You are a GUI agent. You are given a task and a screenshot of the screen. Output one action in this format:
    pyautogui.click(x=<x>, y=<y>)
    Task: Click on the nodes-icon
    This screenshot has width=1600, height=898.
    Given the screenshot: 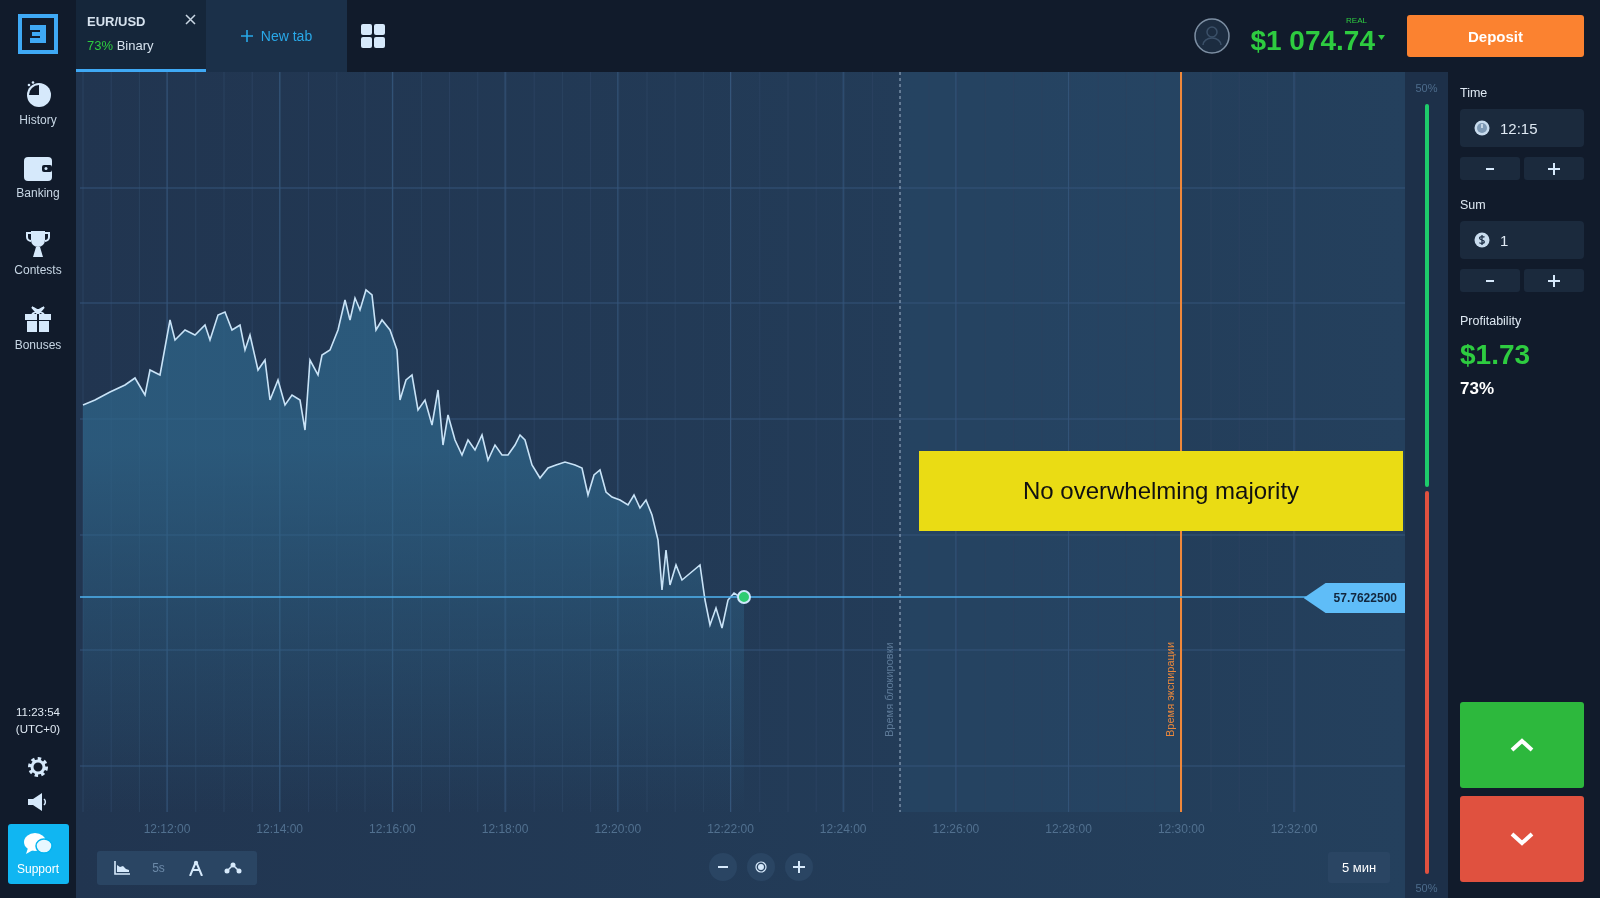 What is the action you would take?
    pyautogui.click(x=232, y=868)
    